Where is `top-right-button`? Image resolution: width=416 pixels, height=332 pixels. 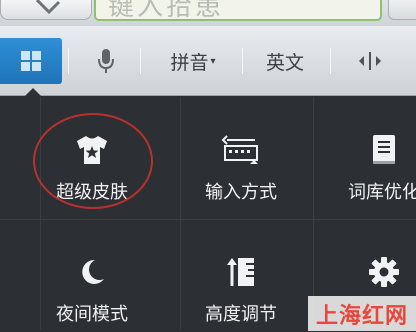
top-right-button is located at coordinates (402, 10).